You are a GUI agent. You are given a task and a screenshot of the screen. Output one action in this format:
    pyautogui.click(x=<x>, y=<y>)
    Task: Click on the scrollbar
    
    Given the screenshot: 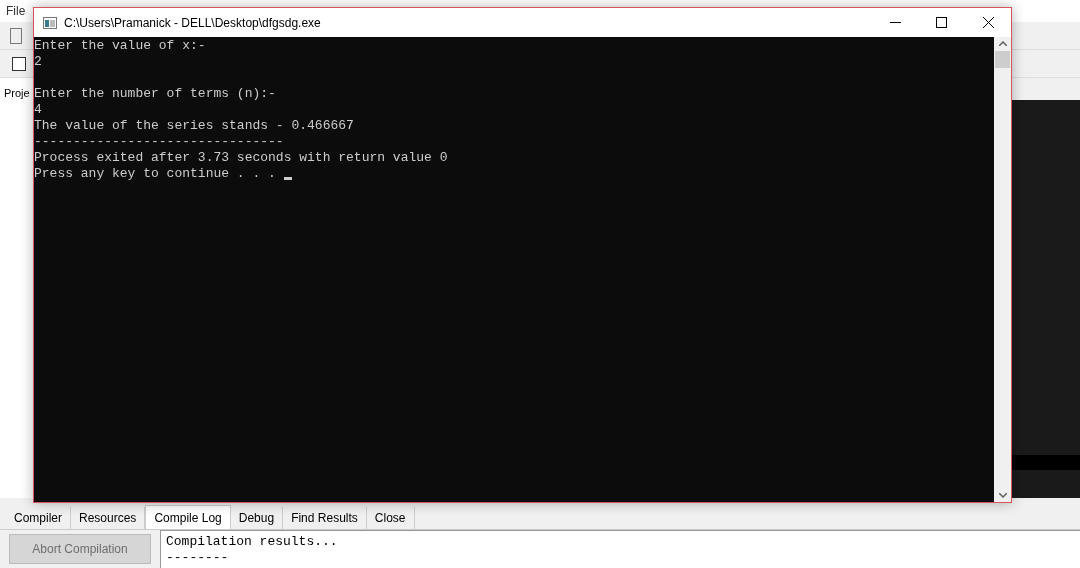 What is the action you would take?
    pyautogui.click(x=1002, y=269)
    